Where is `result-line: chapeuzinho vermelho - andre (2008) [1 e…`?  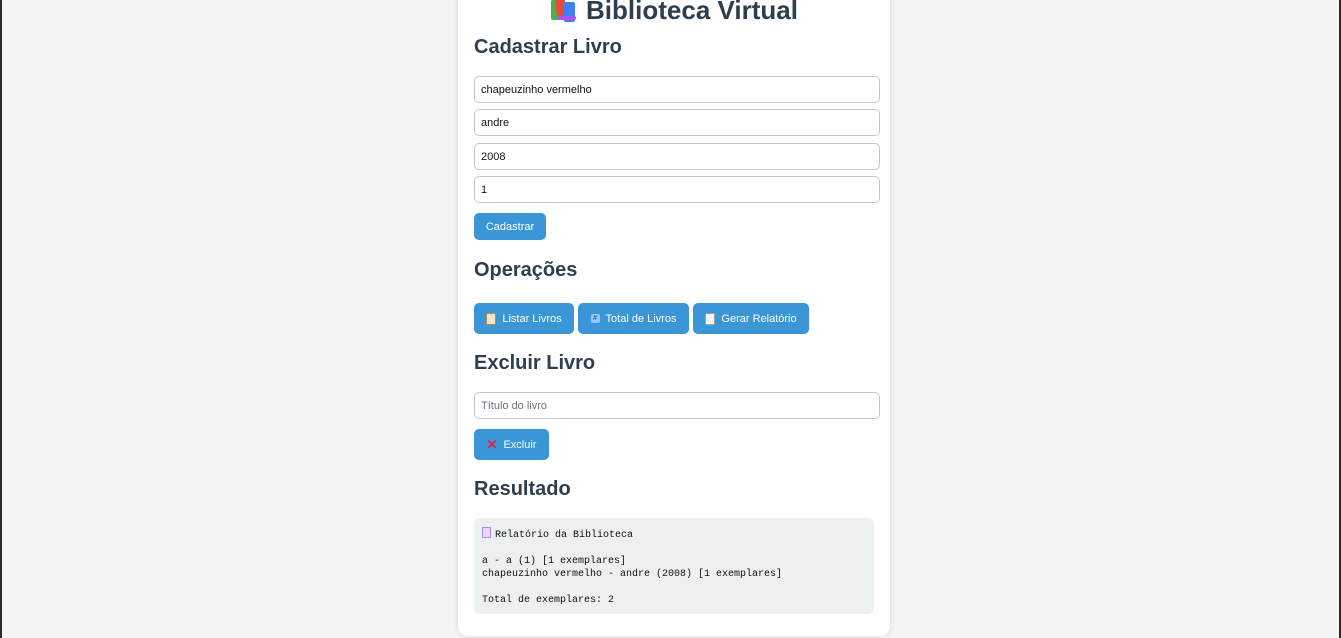 result-line: chapeuzinho vermelho - andre (2008) [1 e… is located at coordinates (632, 574).